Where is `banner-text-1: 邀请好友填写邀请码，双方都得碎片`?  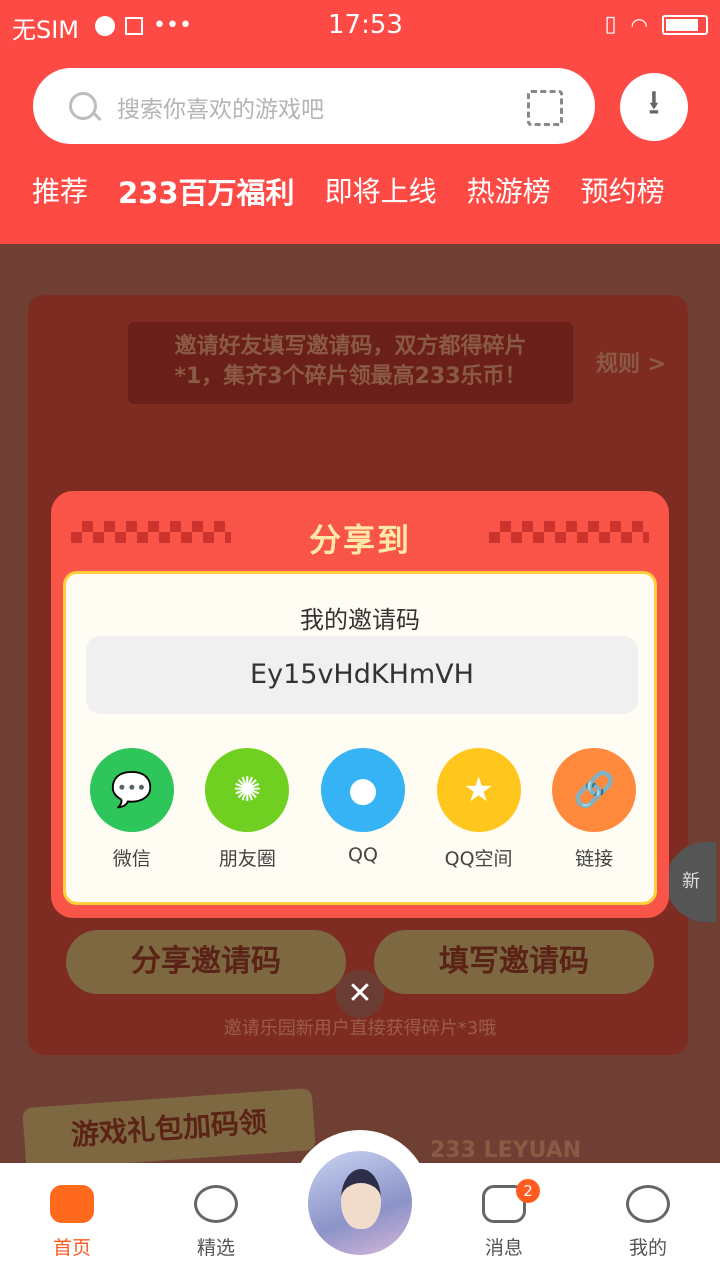
banner-text-1: 邀请好友填写邀请码，双方都得碎片 is located at coordinates (350, 346).